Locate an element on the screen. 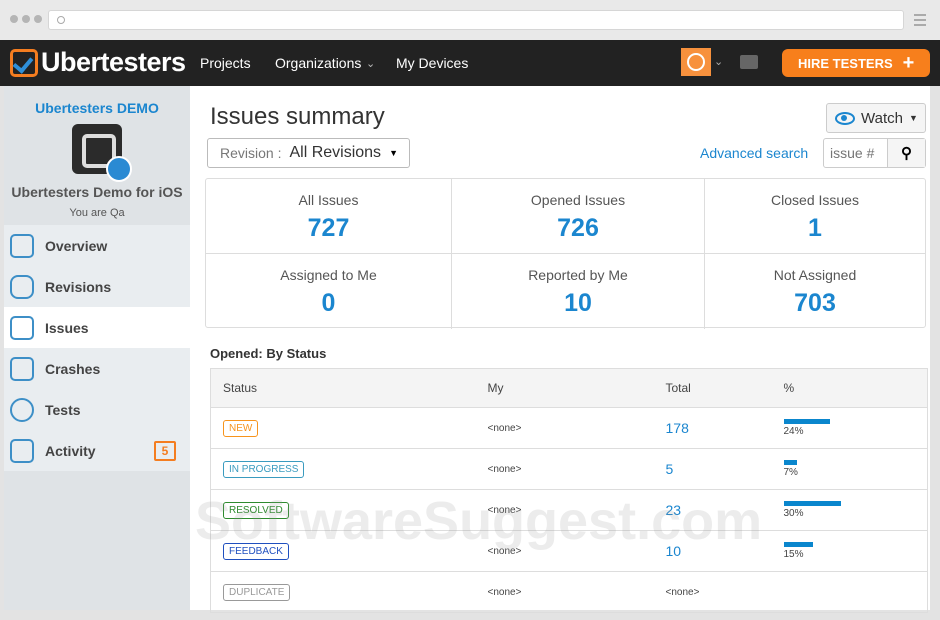 The height and width of the screenshot is (620, 940). sidebar-item-label: Overview is located at coordinates (76, 245).